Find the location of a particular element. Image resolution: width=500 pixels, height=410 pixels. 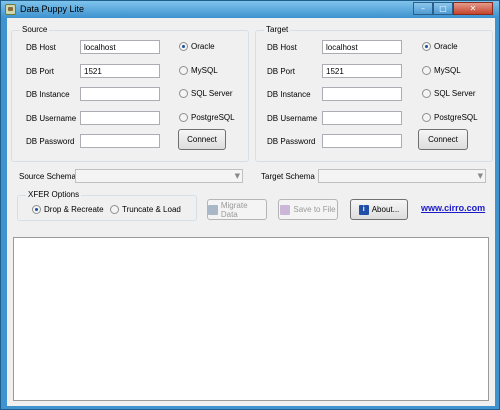

target-host-label: DB Host is located at coordinates (282, 47).